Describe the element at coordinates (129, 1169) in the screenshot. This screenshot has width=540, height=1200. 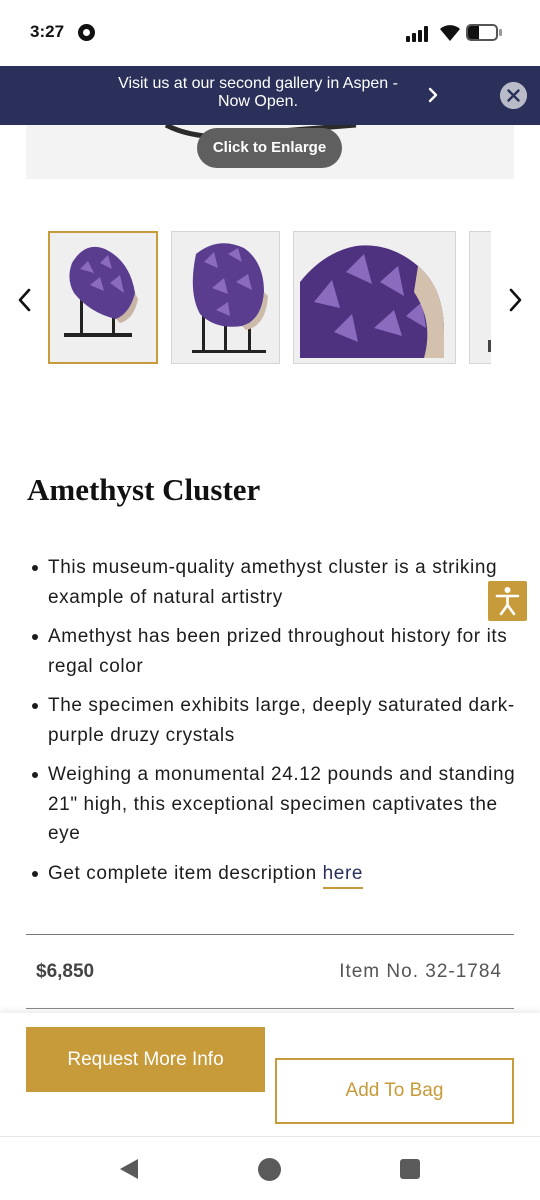
I see `back-icon` at that location.